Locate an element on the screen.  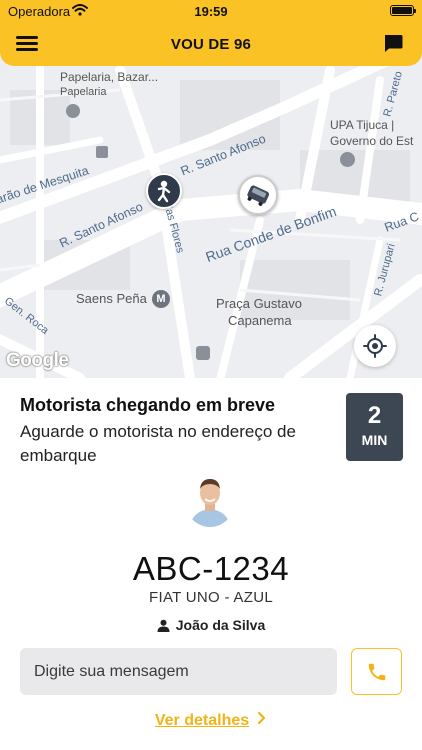
vehicle-plate: ABC-1234 is located at coordinates (211, 568).